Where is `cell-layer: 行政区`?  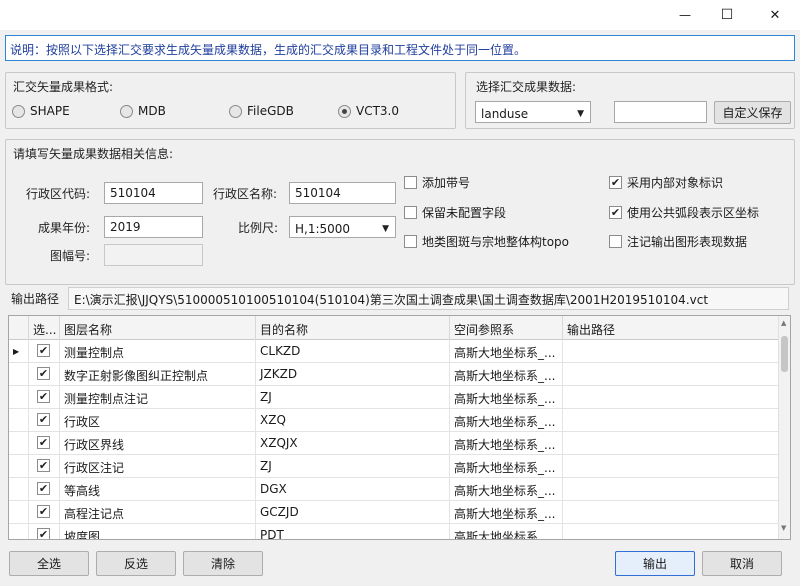
cell-layer: 行政区 is located at coordinates (158, 420).